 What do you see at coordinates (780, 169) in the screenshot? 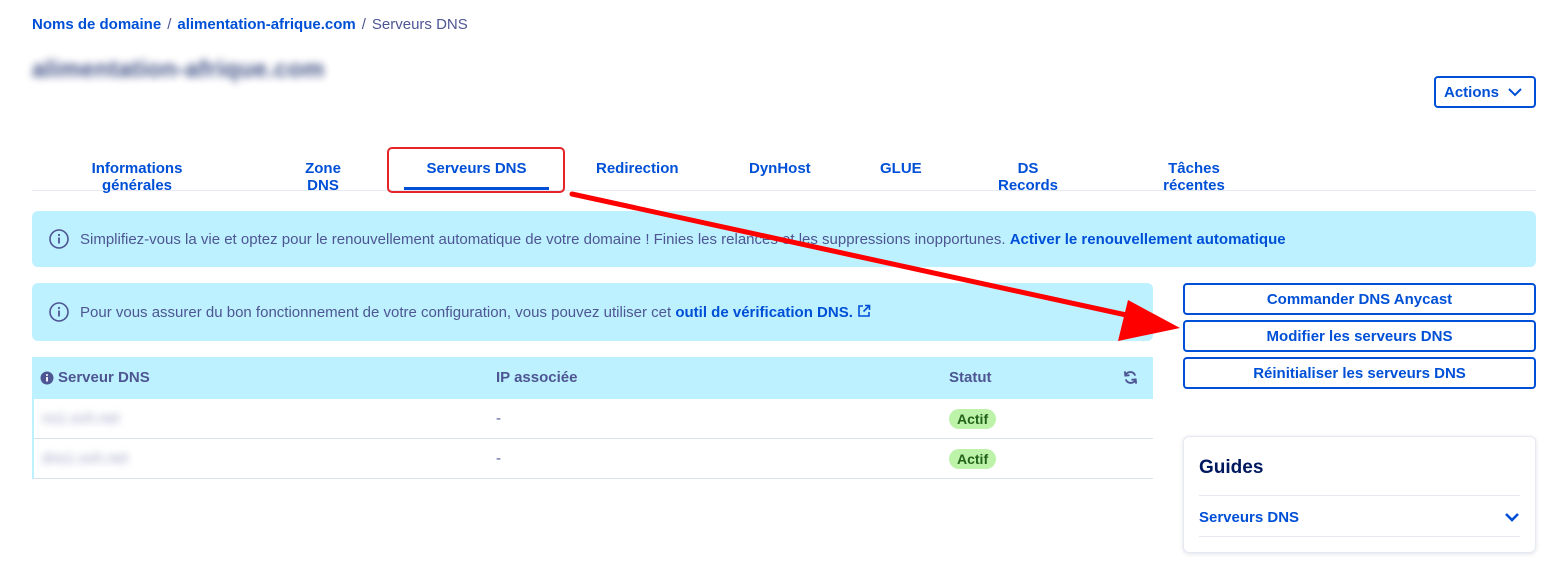
I see `tab-dynhost: DynHost` at bounding box center [780, 169].